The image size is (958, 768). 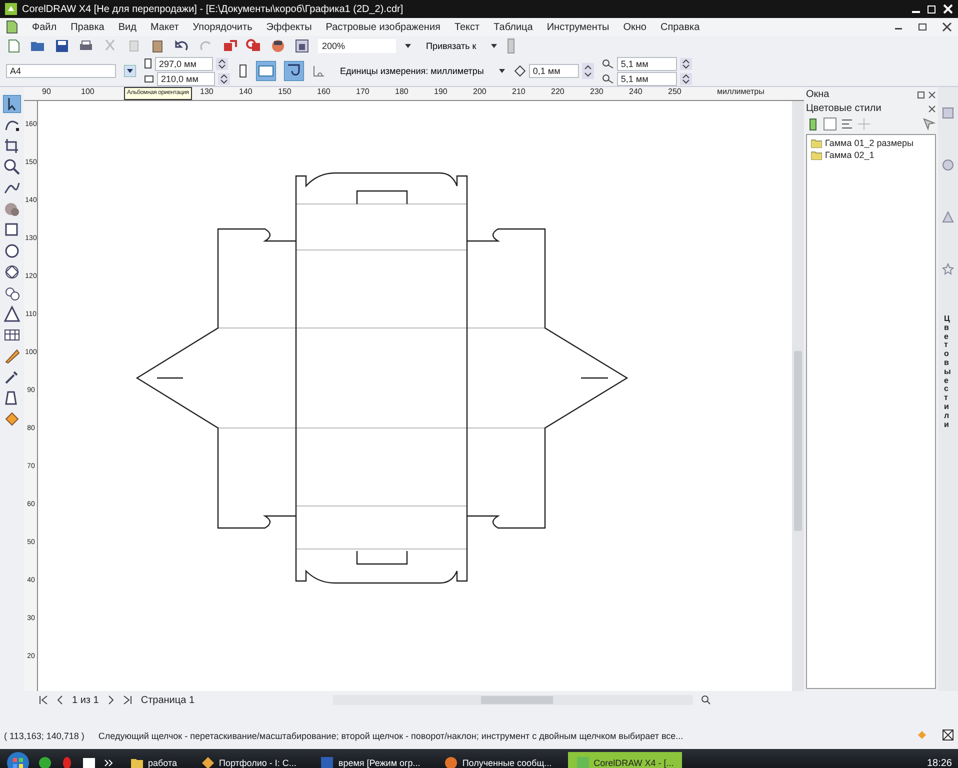 I want to click on page-size-field: A4, so click(x=61, y=71).